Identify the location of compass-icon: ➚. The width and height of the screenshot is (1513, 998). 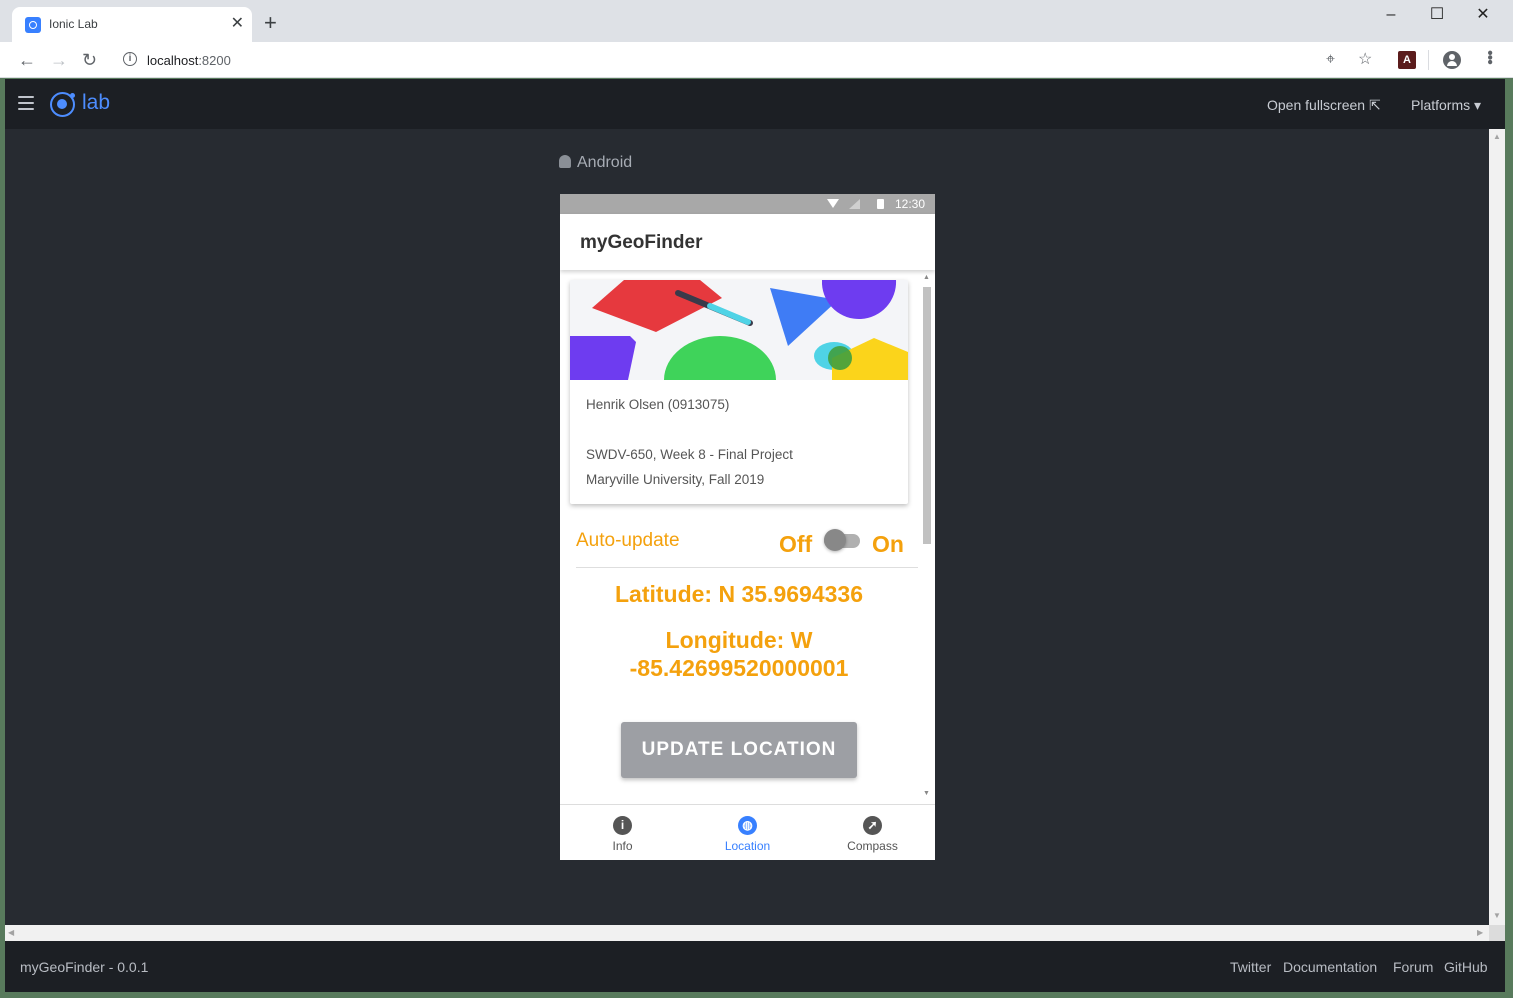
(872, 825).